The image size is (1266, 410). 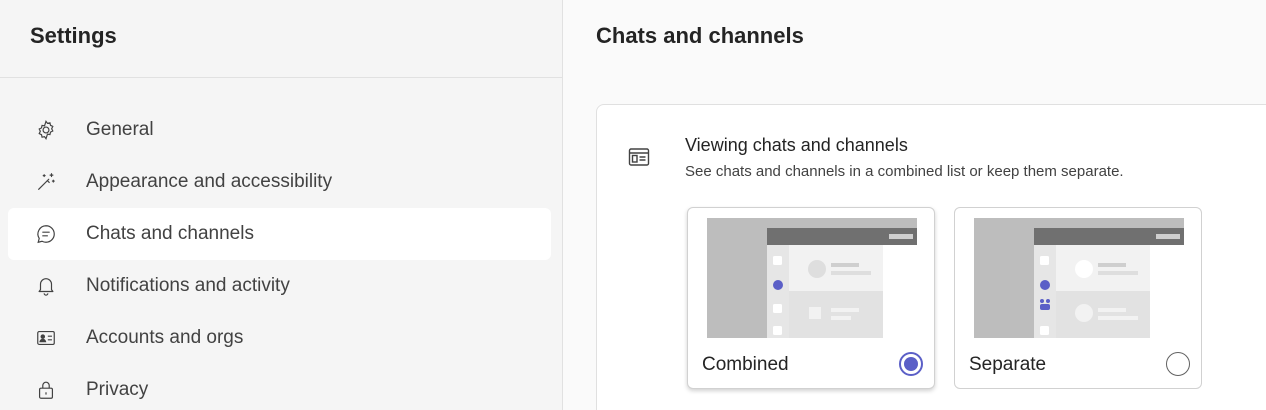 I want to click on combined-option: Combined, so click(x=811, y=298).